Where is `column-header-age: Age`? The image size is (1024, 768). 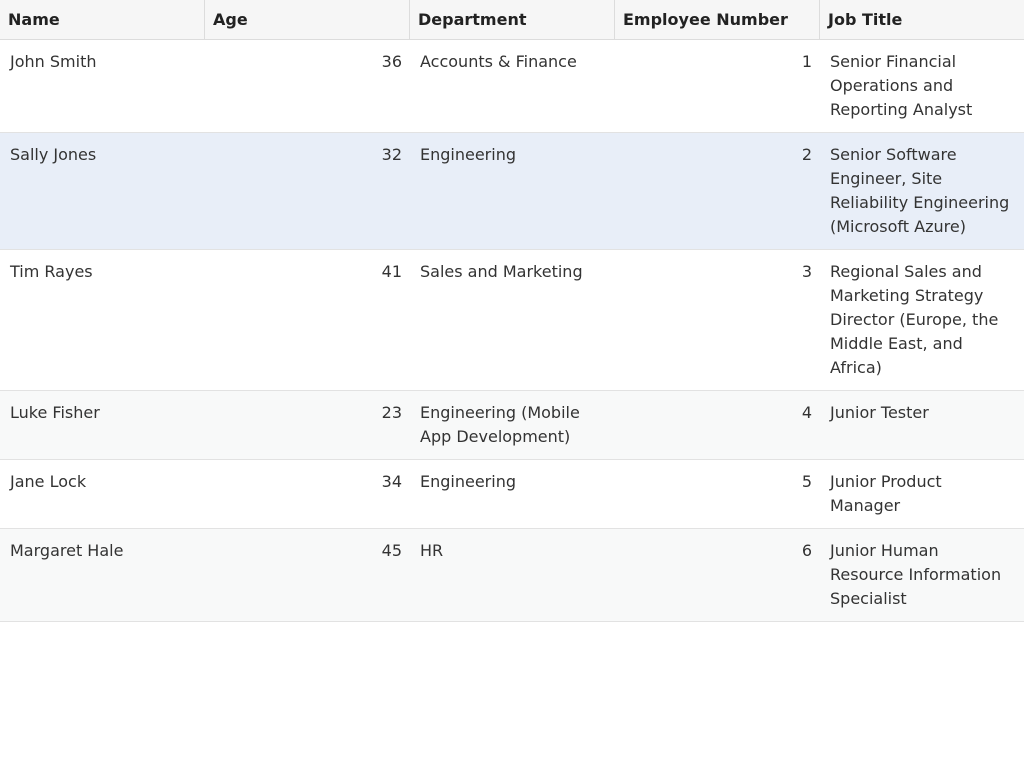
column-header-age: Age is located at coordinates (307, 20).